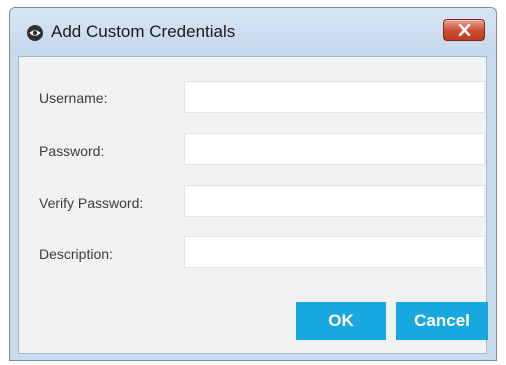 This screenshot has width=506, height=365. I want to click on cancel-button: Cancel, so click(442, 321).